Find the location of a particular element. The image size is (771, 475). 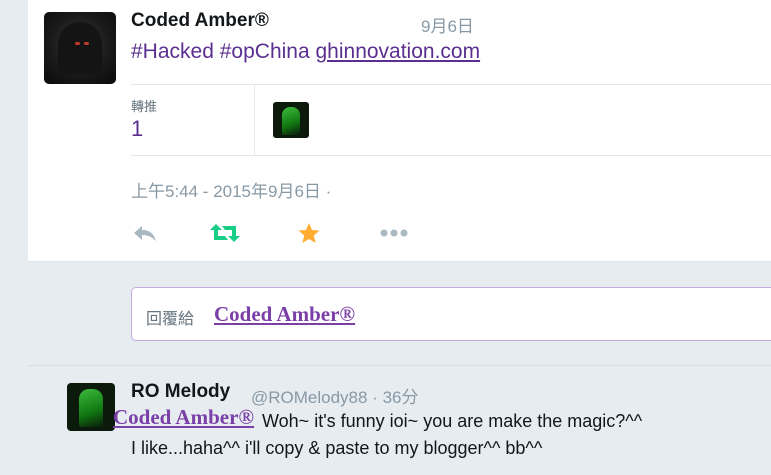

retweet-stat-count: 1 is located at coordinates (137, 129).